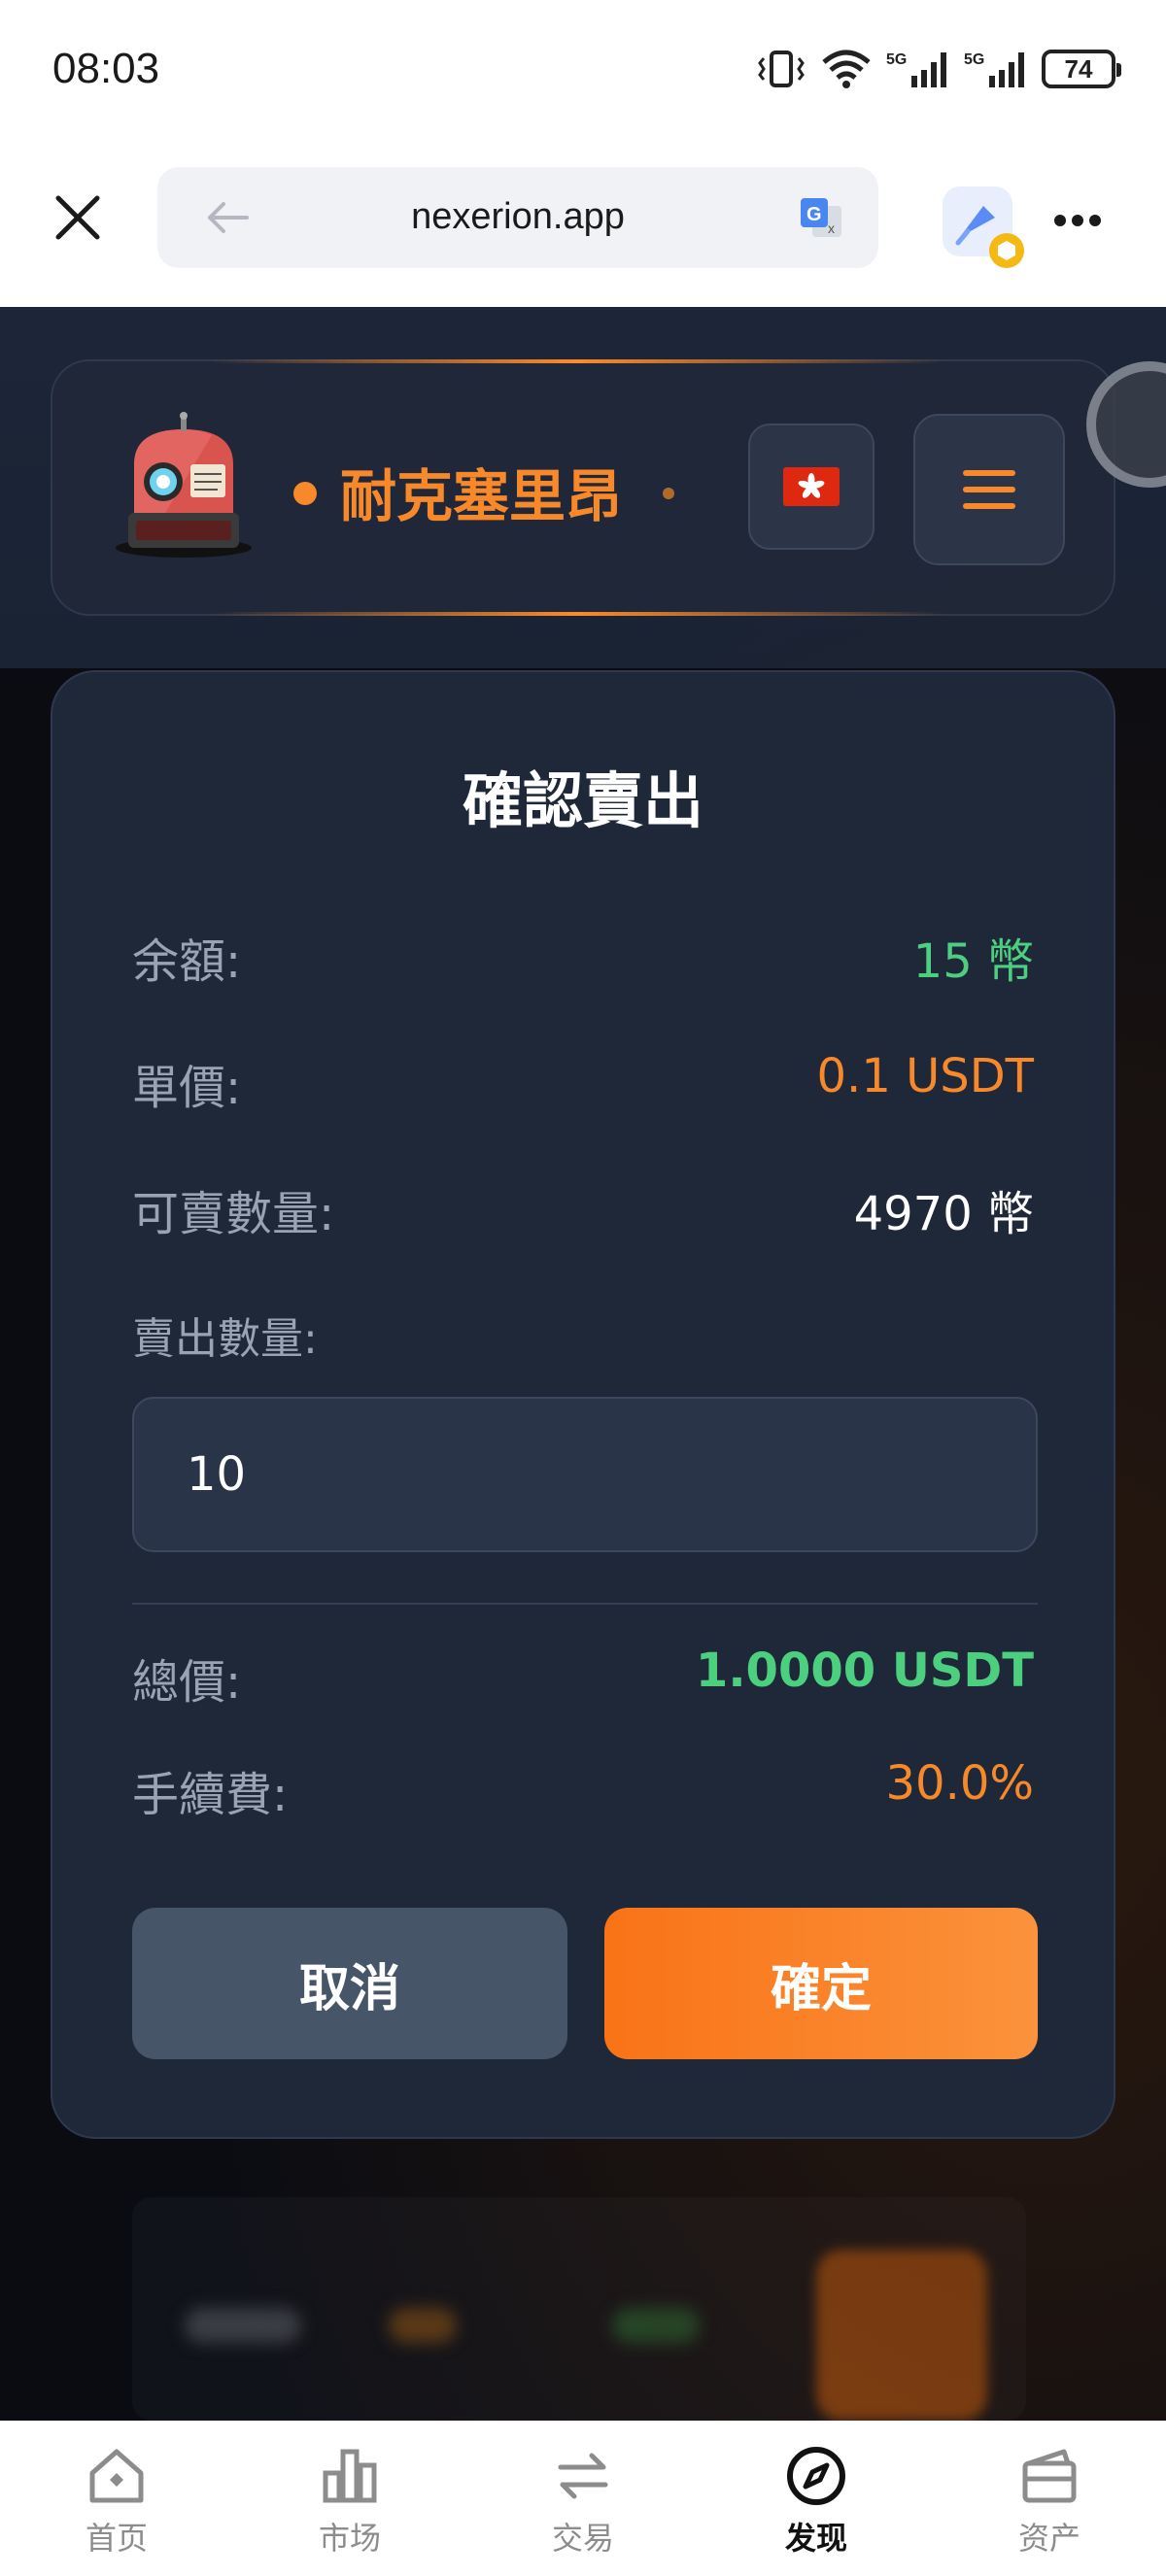 This screenshot has width=1166, height=2576. Describe the element at coordinates (577, 614) in the screenshot. I see `header-glow-bottom` at that location.